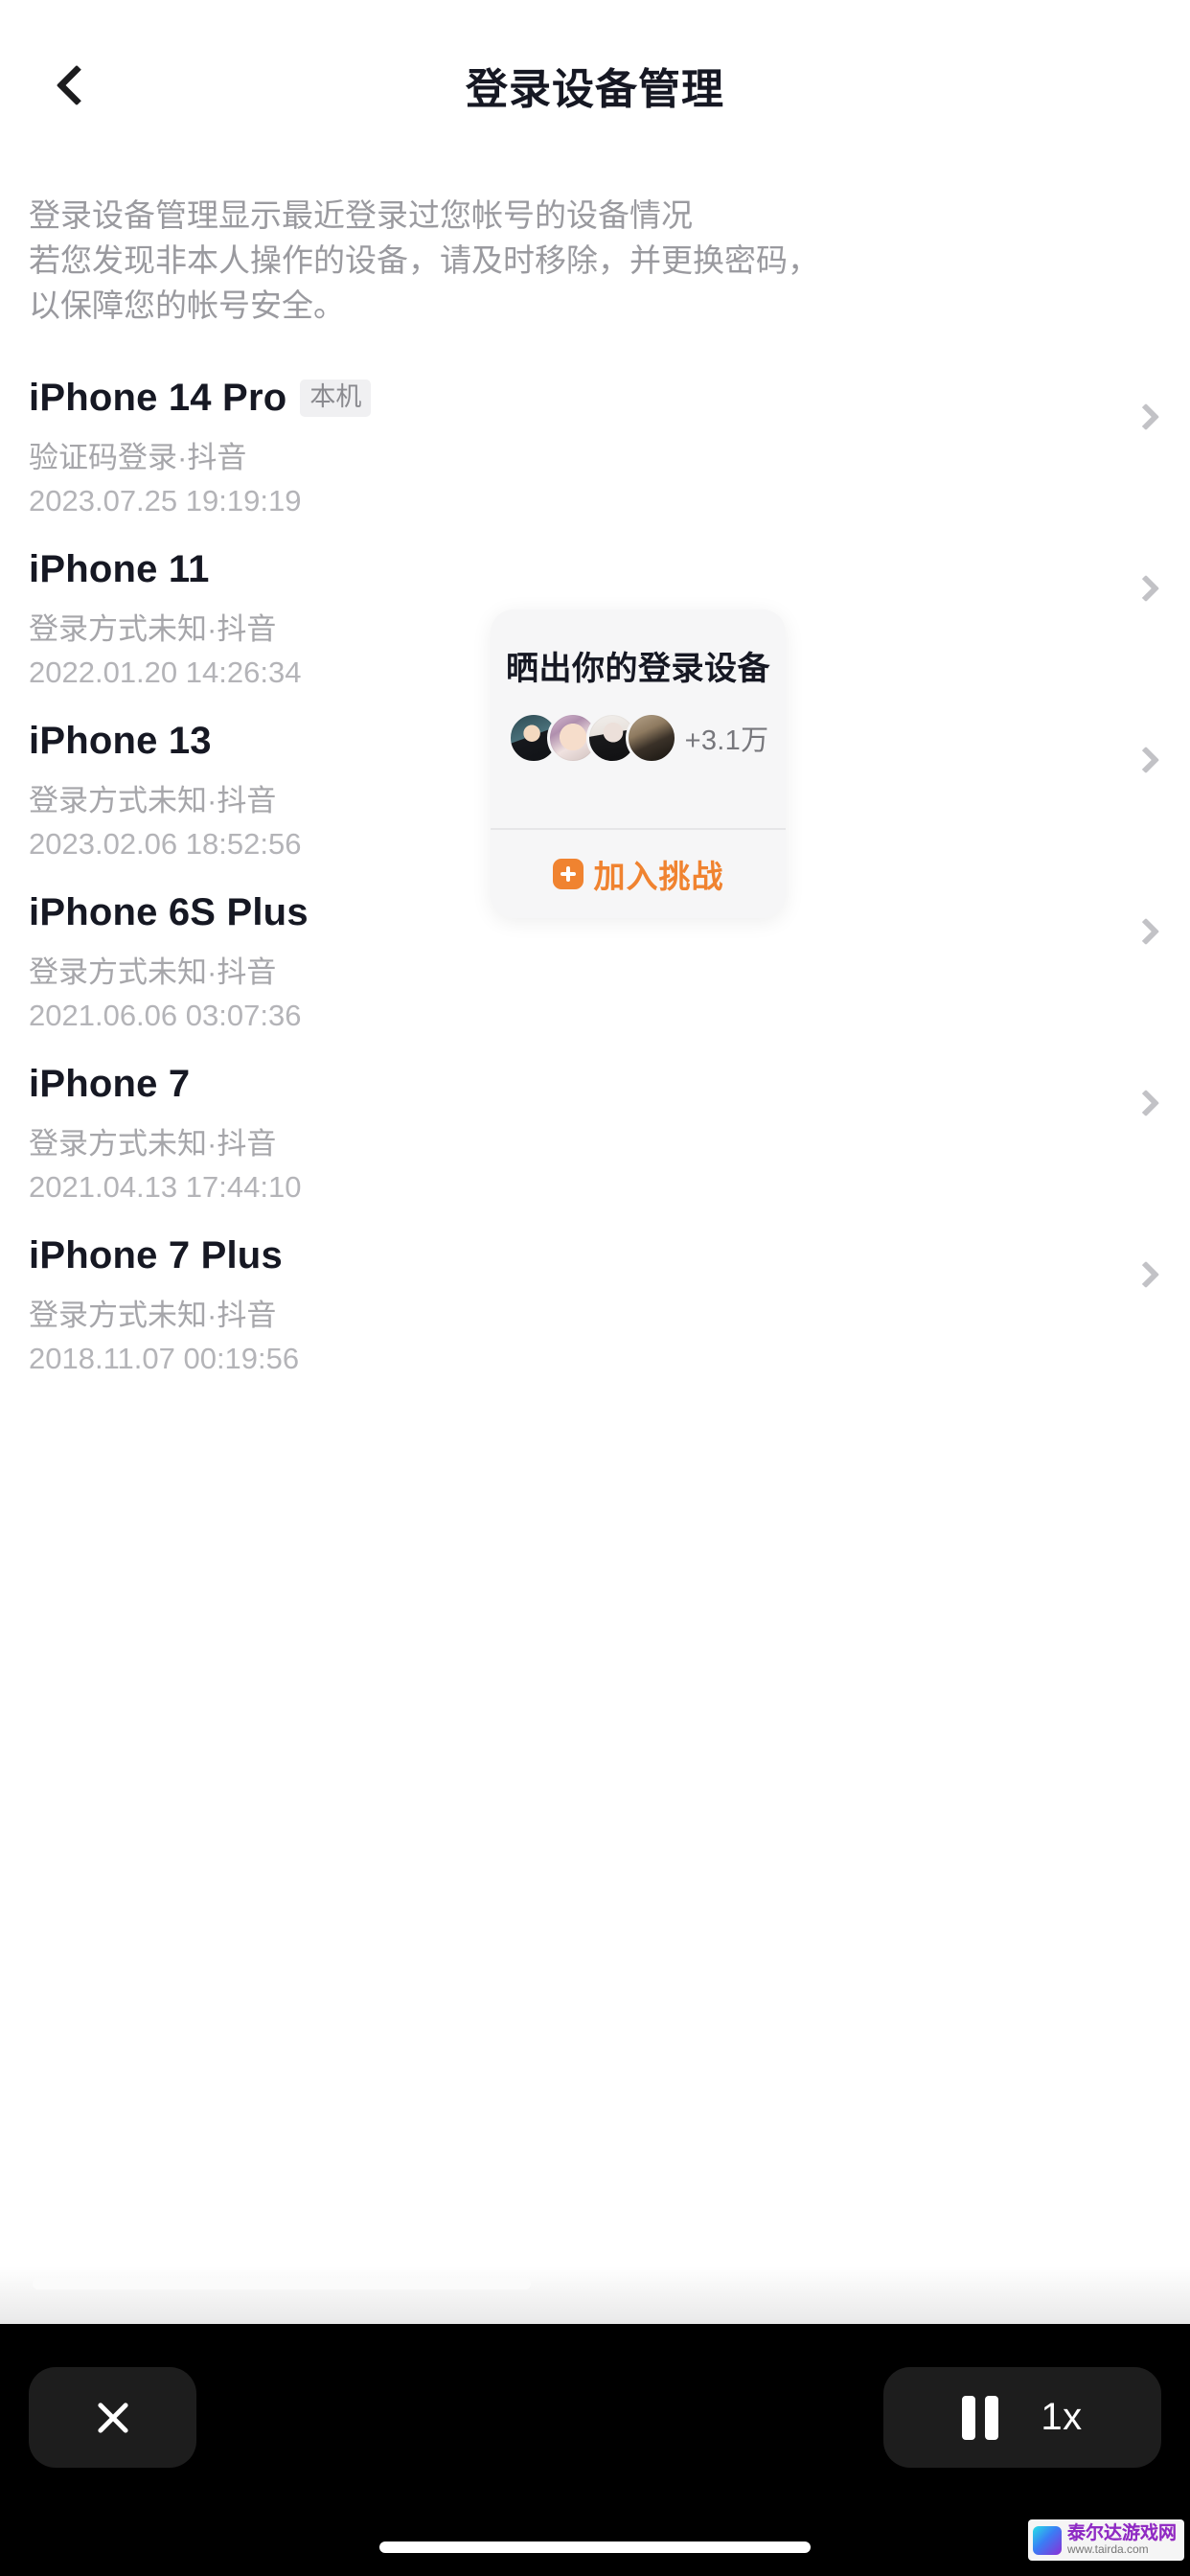 The image size is (1190, 2576). I want to click on device-header: iPhone 14 Pro 本机, so click(595, 398).